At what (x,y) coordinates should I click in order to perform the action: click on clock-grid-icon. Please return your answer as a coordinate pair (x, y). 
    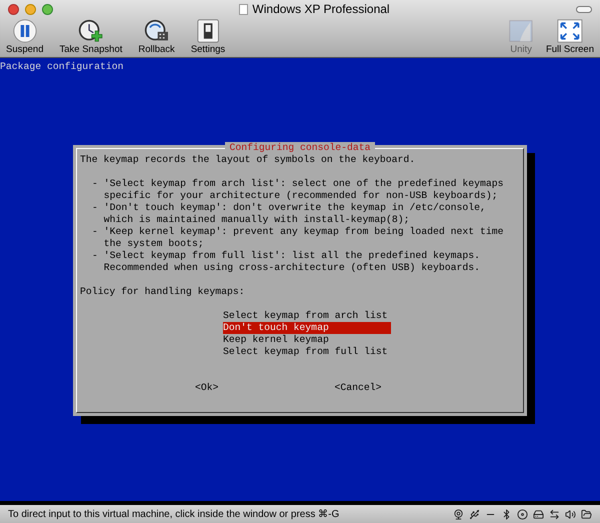
    Looking at the image, I should click on (157, 31).